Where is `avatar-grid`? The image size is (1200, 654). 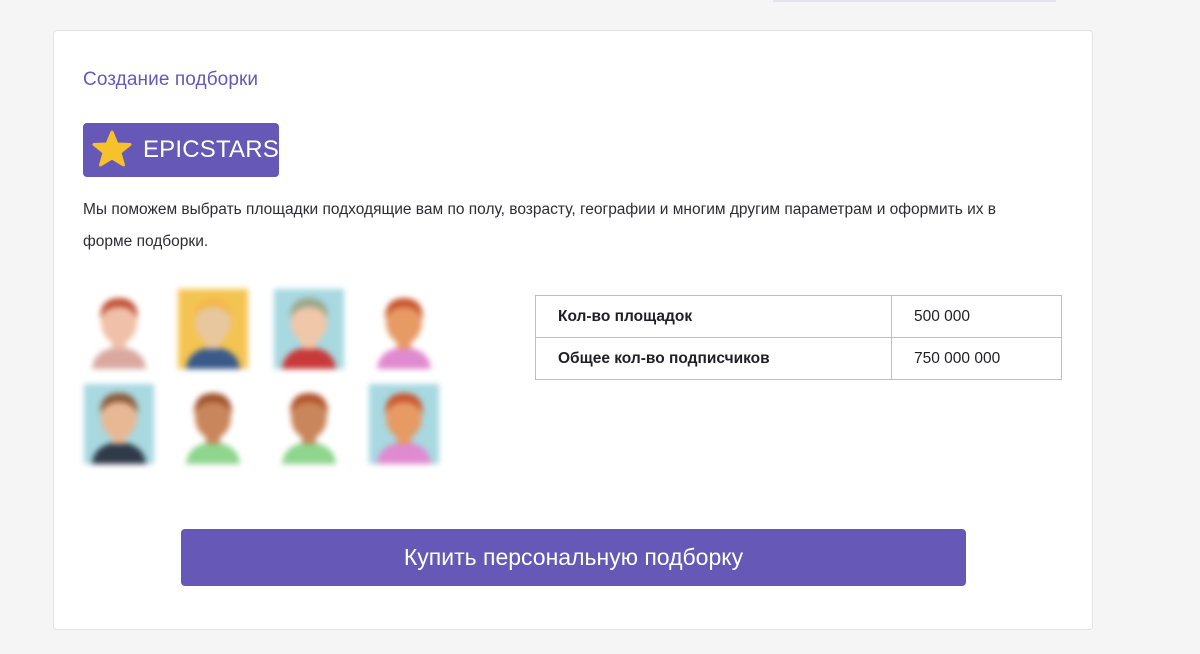
avatar-grid is located at coordinates (274, 384).